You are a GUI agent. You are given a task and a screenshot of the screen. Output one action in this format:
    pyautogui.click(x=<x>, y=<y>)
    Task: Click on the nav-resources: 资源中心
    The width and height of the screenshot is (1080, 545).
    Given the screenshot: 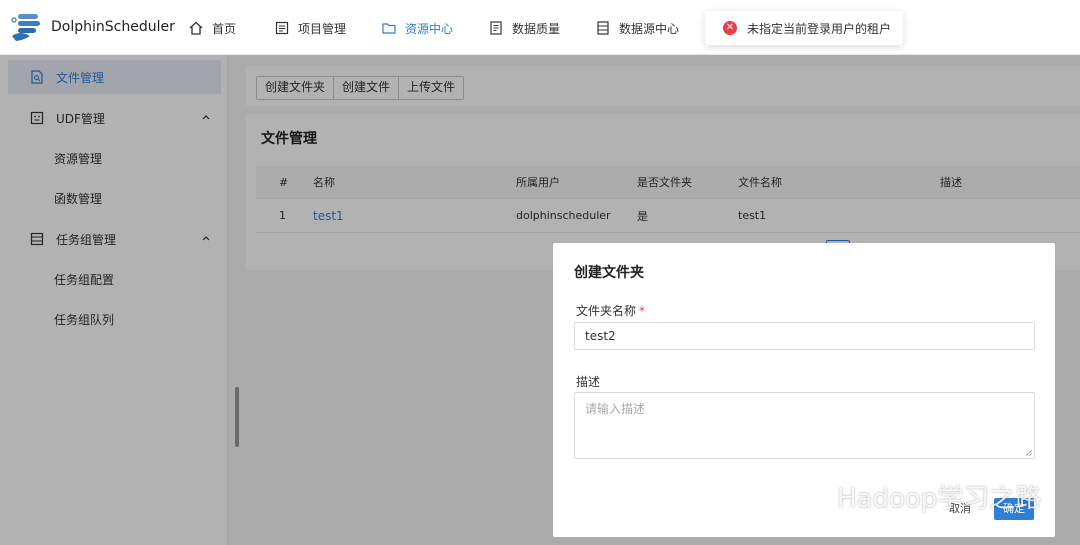 What is the action you would take?
    pyautogui.click(x=417, y=28)
    